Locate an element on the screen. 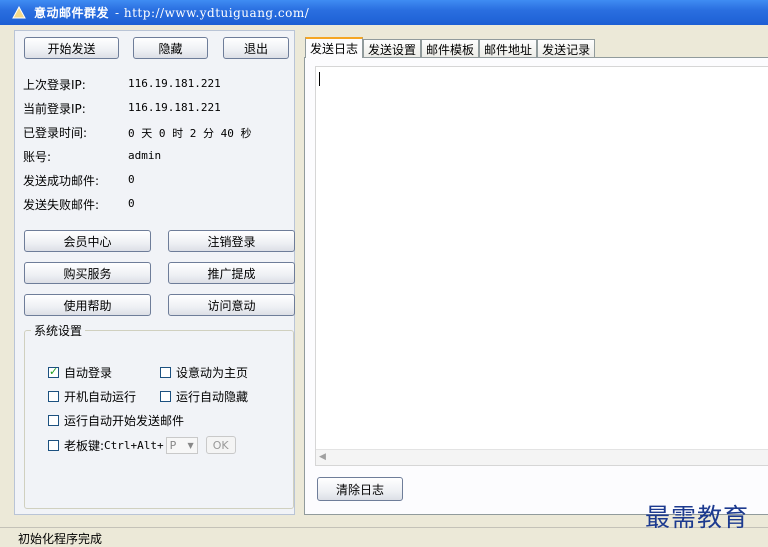 Image resolution: width=768 pixels, height=547 pixels. info-label: 账号: is located at coordinates (37, 157).